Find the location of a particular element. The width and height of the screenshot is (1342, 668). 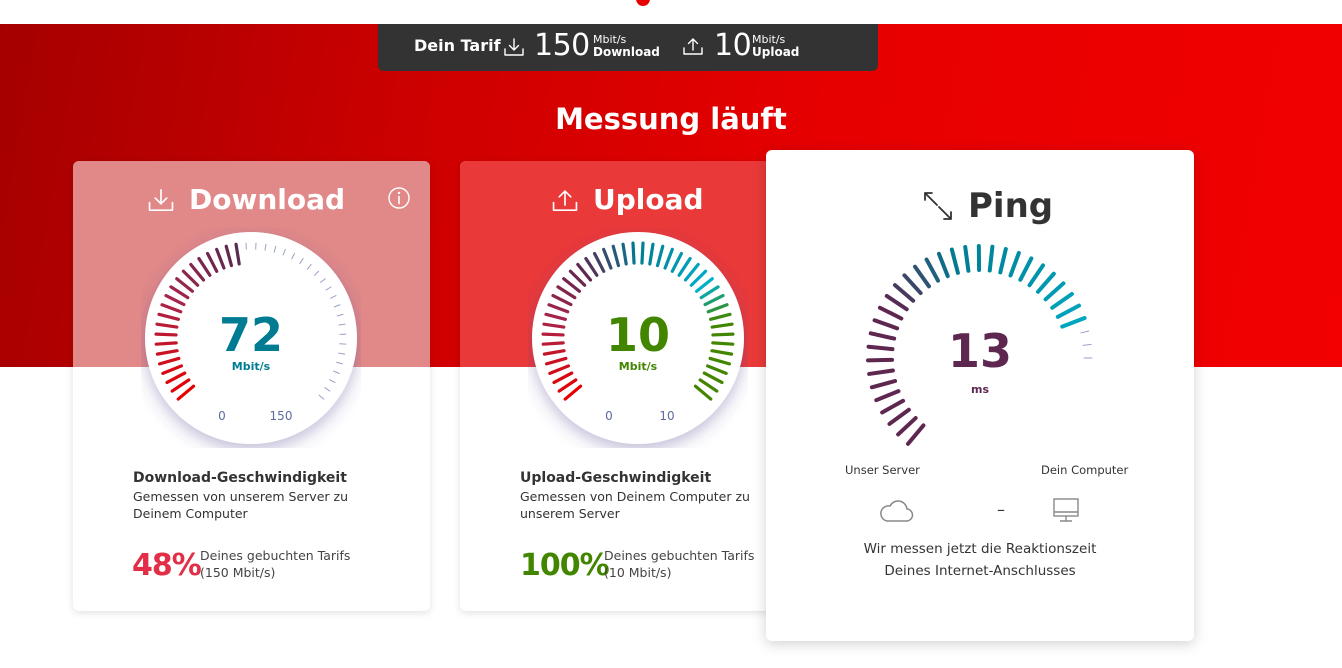

ping-message-line2: Deines Internet-Anschlusses is located at coordinates (980, 571).